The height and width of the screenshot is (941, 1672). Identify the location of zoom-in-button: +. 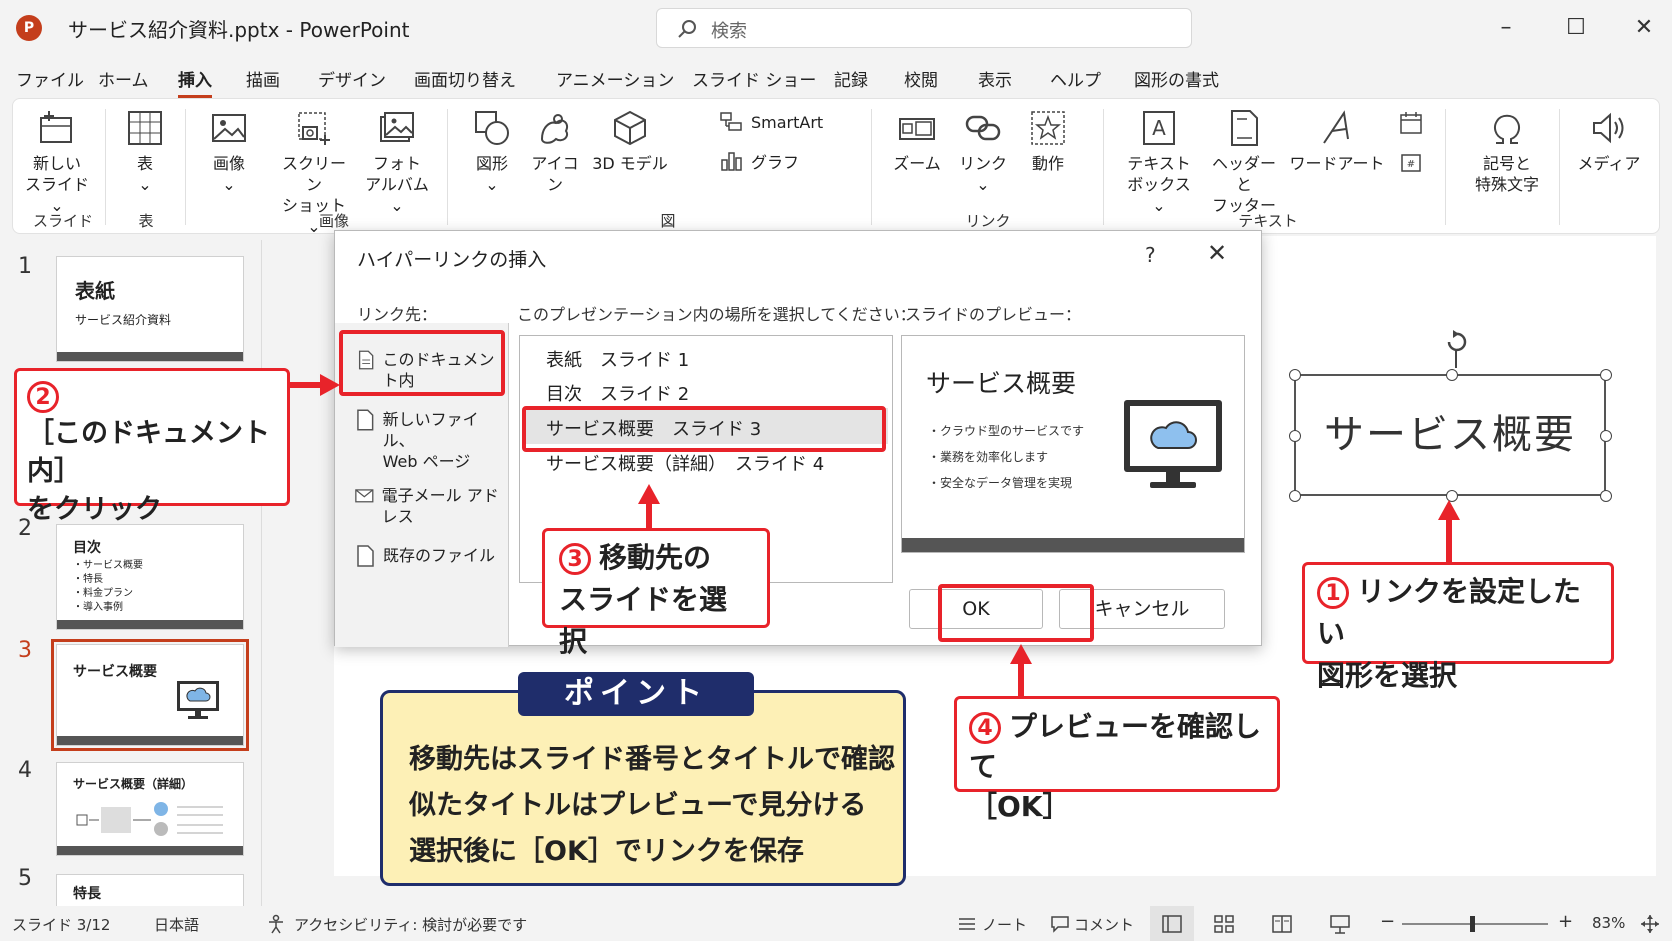
(1565, 921).